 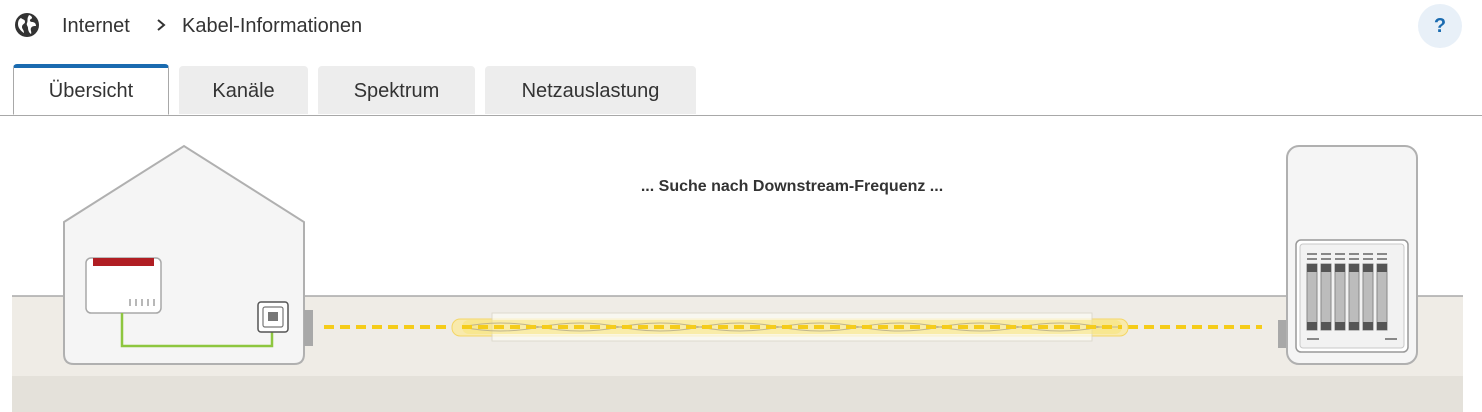 What do you see at coordinates (790, 327) in the screenshot?
I see `cable-tube` at bounding box center [790, 327].